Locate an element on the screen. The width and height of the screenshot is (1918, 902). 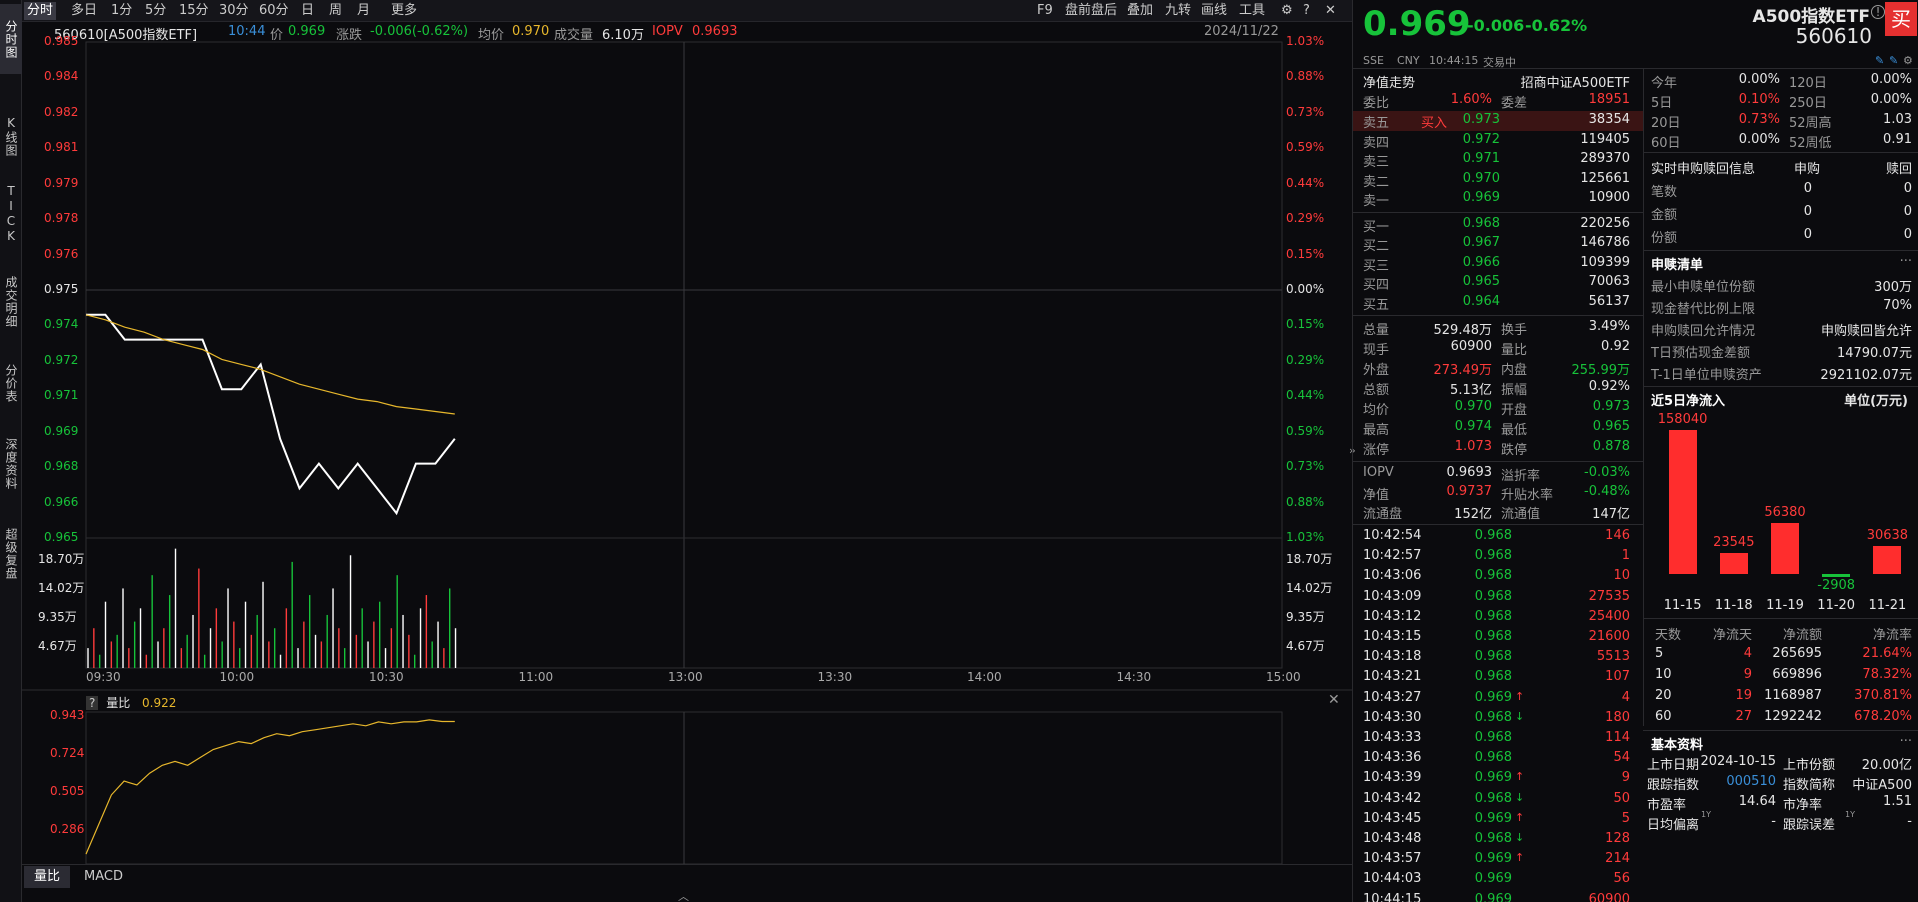
tick-time: 10:43:18 is located at coordinates (1392, 657).